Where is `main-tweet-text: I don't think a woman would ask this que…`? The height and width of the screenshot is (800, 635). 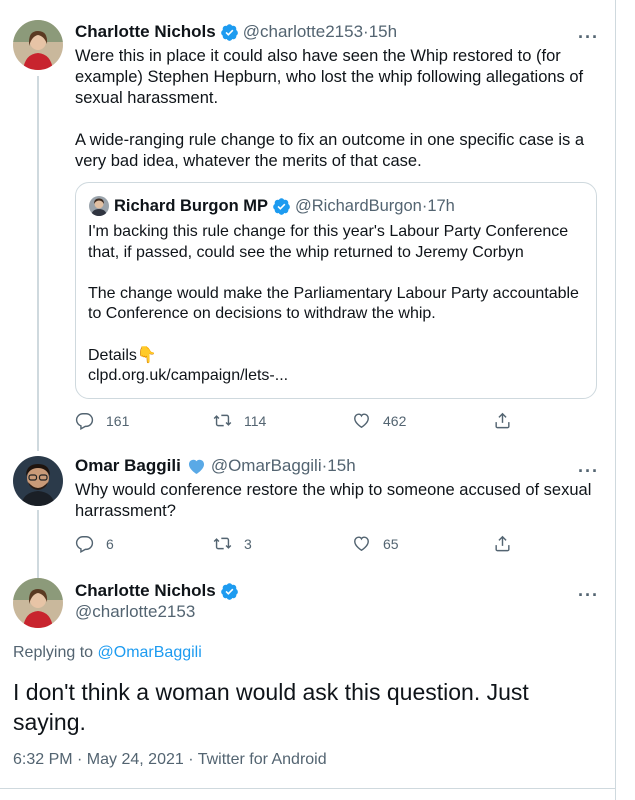
main-tweet-text: I don't think a woman would ask this que… is located at coordinates (271, 707).